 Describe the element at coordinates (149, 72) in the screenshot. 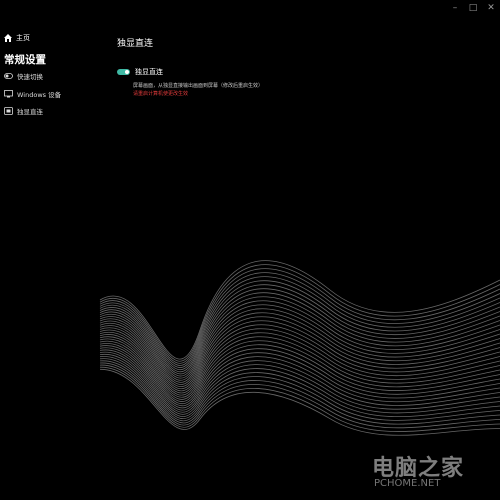

I see `setting-label: 独显直连` at that location.